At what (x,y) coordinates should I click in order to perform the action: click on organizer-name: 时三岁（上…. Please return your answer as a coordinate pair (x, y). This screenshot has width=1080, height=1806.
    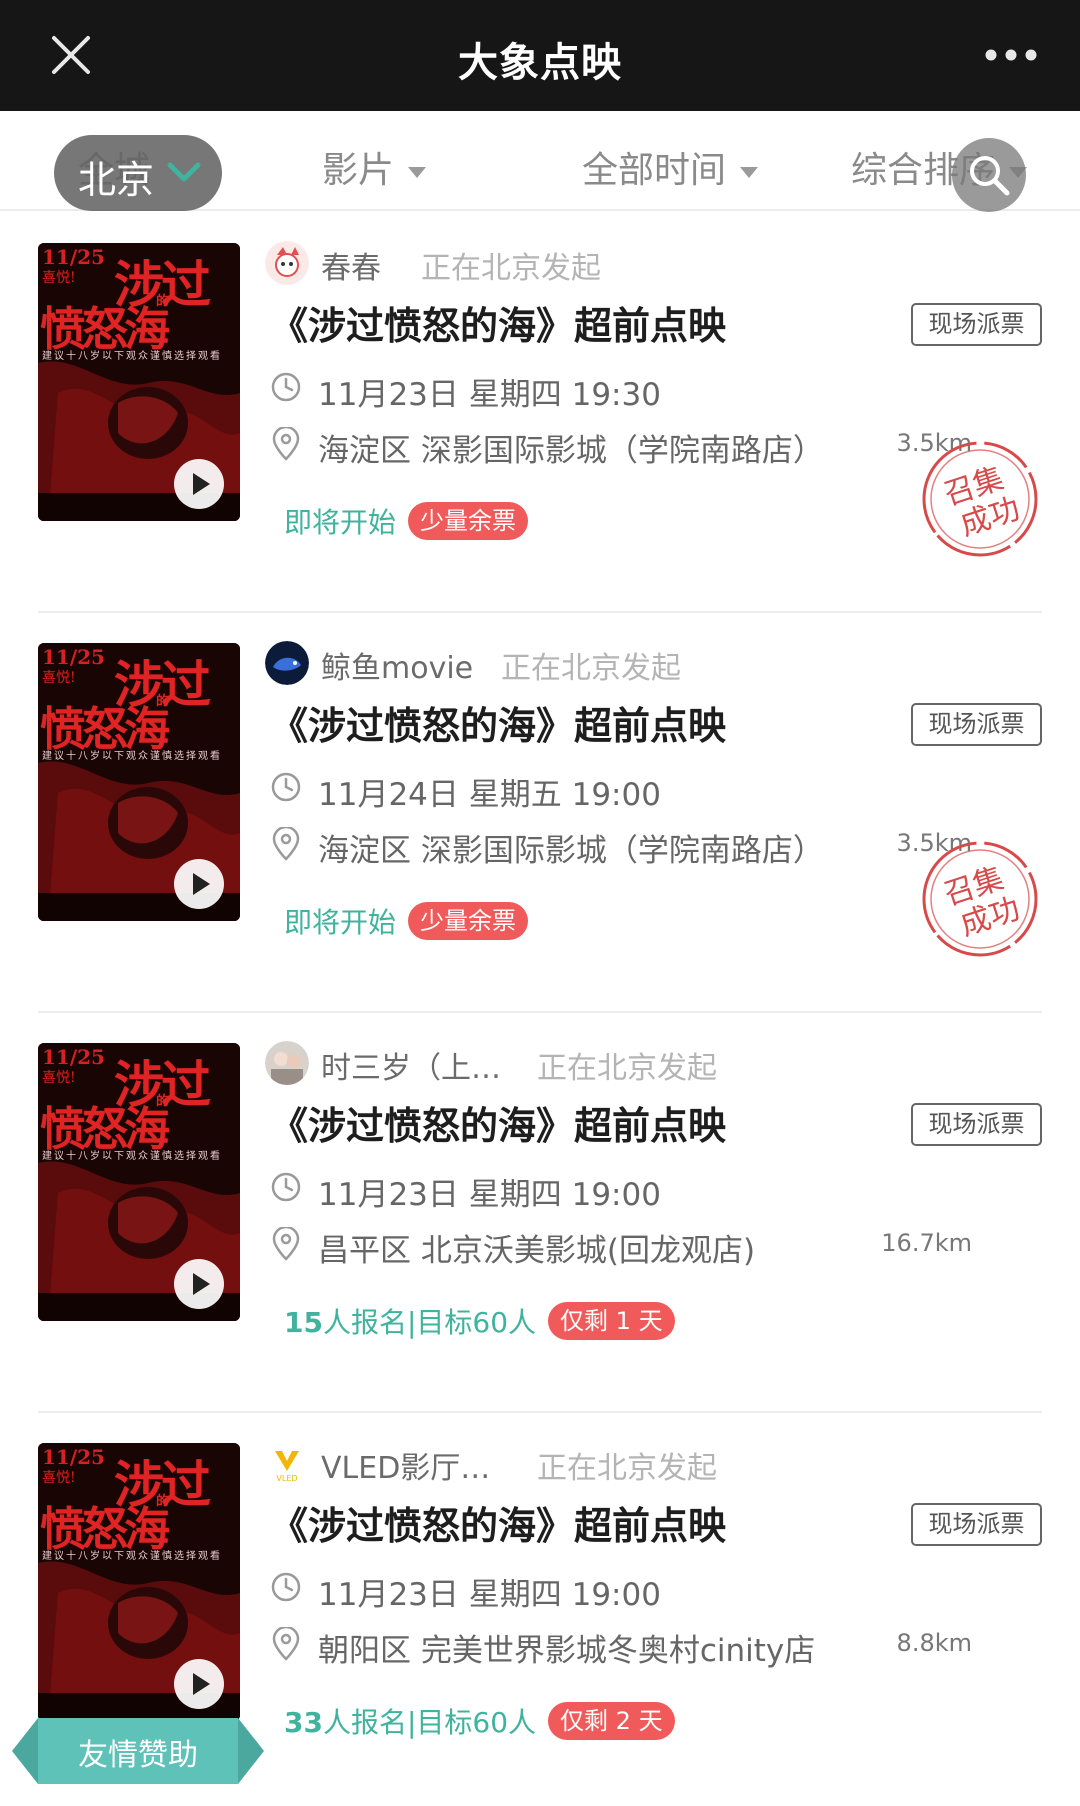
    Looking at the image, I should click on (411, 1068).